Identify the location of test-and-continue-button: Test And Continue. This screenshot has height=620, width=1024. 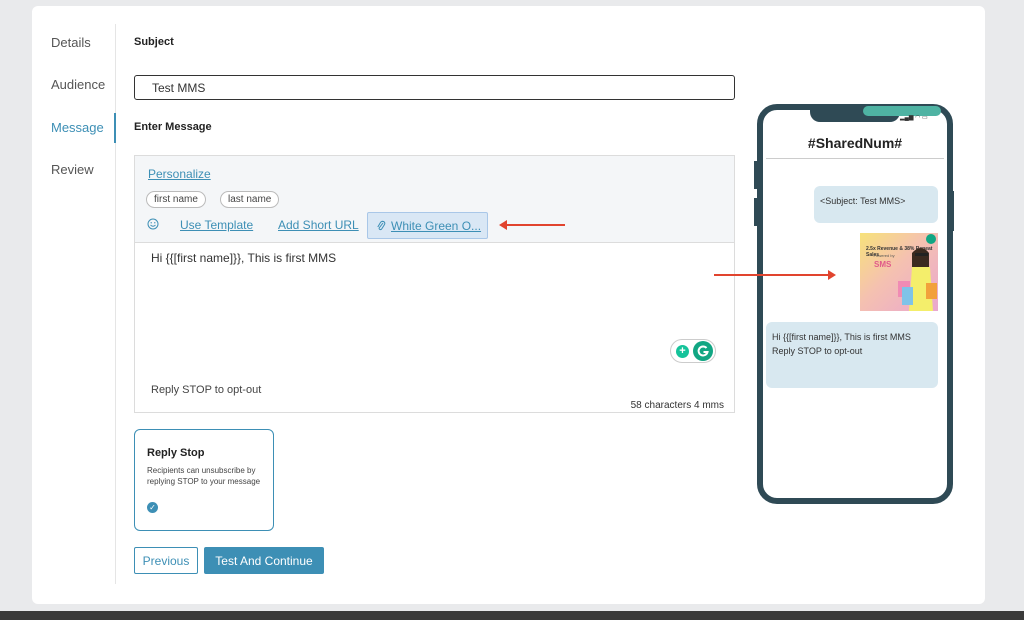
(264, 560).